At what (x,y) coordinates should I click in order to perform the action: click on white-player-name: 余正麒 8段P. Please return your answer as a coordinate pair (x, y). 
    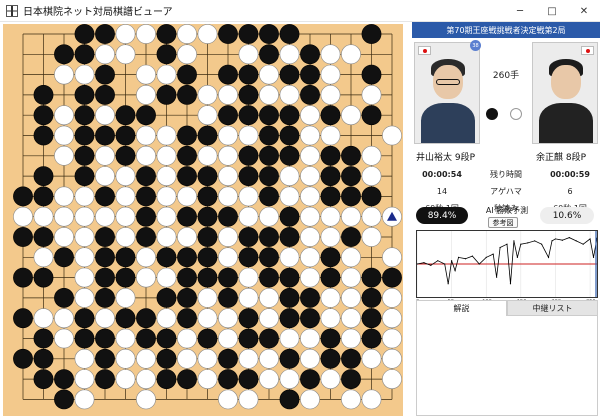
    Looking at the image, I should click on (561, 156).